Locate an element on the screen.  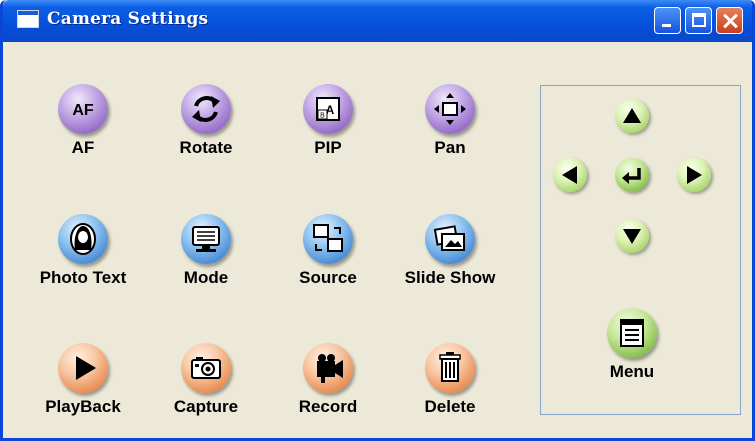
menu-icon is located at coordinates (632, 333).